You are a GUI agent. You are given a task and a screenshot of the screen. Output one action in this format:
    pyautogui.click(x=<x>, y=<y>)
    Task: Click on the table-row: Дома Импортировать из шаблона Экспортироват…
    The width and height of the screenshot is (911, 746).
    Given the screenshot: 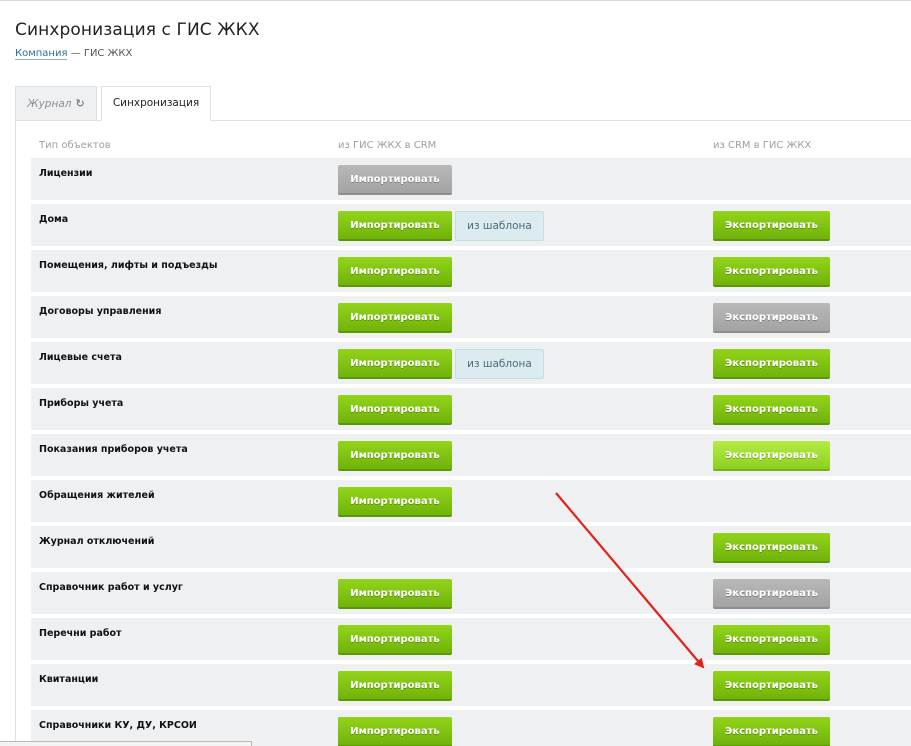 What is the action you would take?
    pyautogui.click(x=471, y=225)
    